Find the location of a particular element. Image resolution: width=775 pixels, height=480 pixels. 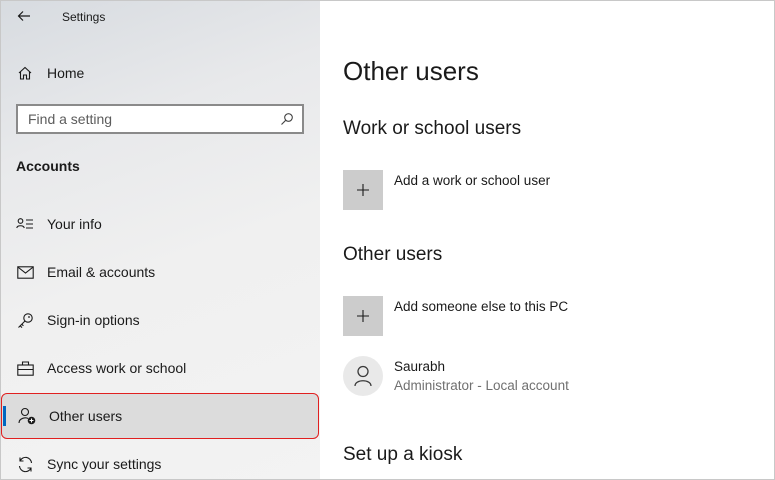

add-someone-else-button: Add someone else to this PC is located at coordinates (553, 316).